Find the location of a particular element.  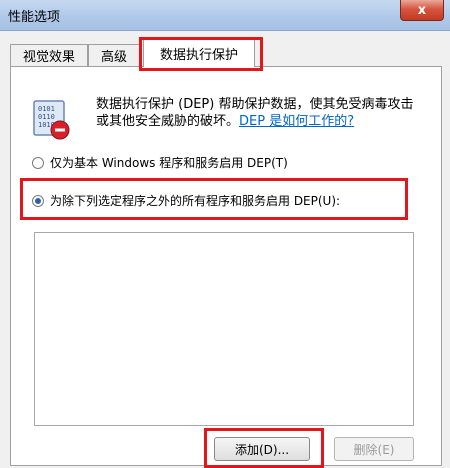

dep-help-link: DEP 是如何工作的? is located at coordinates (296, 121).